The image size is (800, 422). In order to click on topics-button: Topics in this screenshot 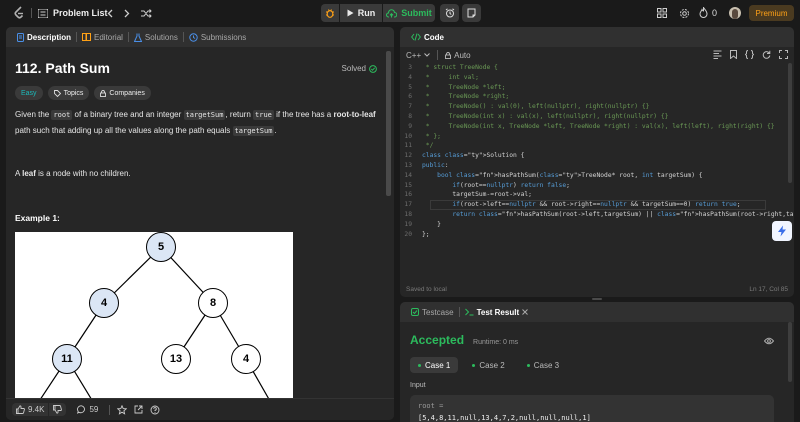, I will do `click(68, 93)`.